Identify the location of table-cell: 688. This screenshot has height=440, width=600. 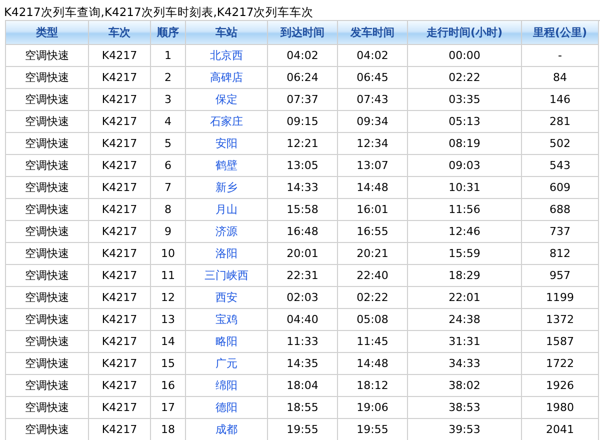
(560, 210).